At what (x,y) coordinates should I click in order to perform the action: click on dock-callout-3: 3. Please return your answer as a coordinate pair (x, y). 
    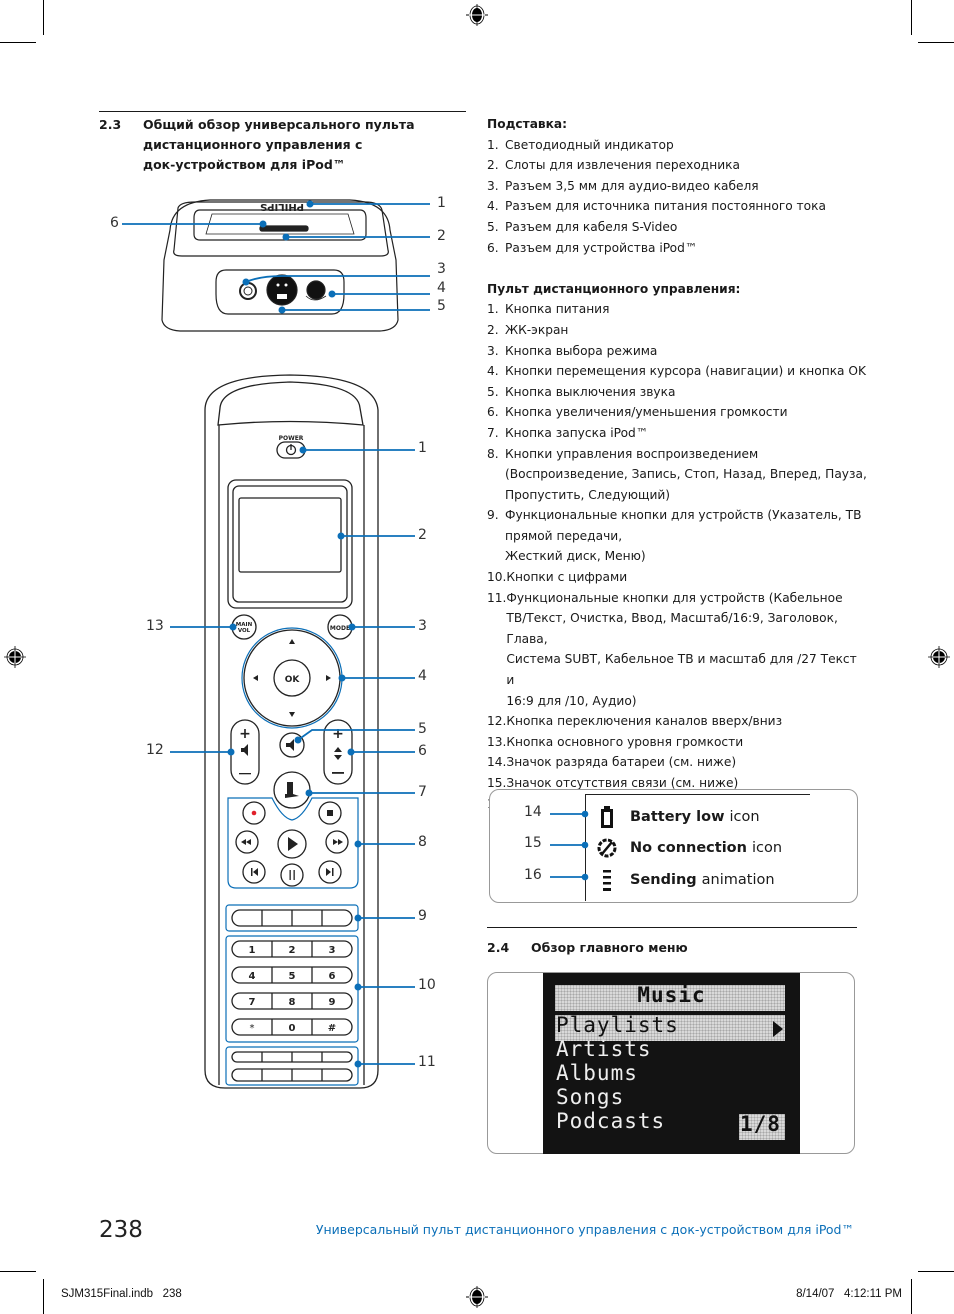
    Looking at the image, I should click on (441, 269).